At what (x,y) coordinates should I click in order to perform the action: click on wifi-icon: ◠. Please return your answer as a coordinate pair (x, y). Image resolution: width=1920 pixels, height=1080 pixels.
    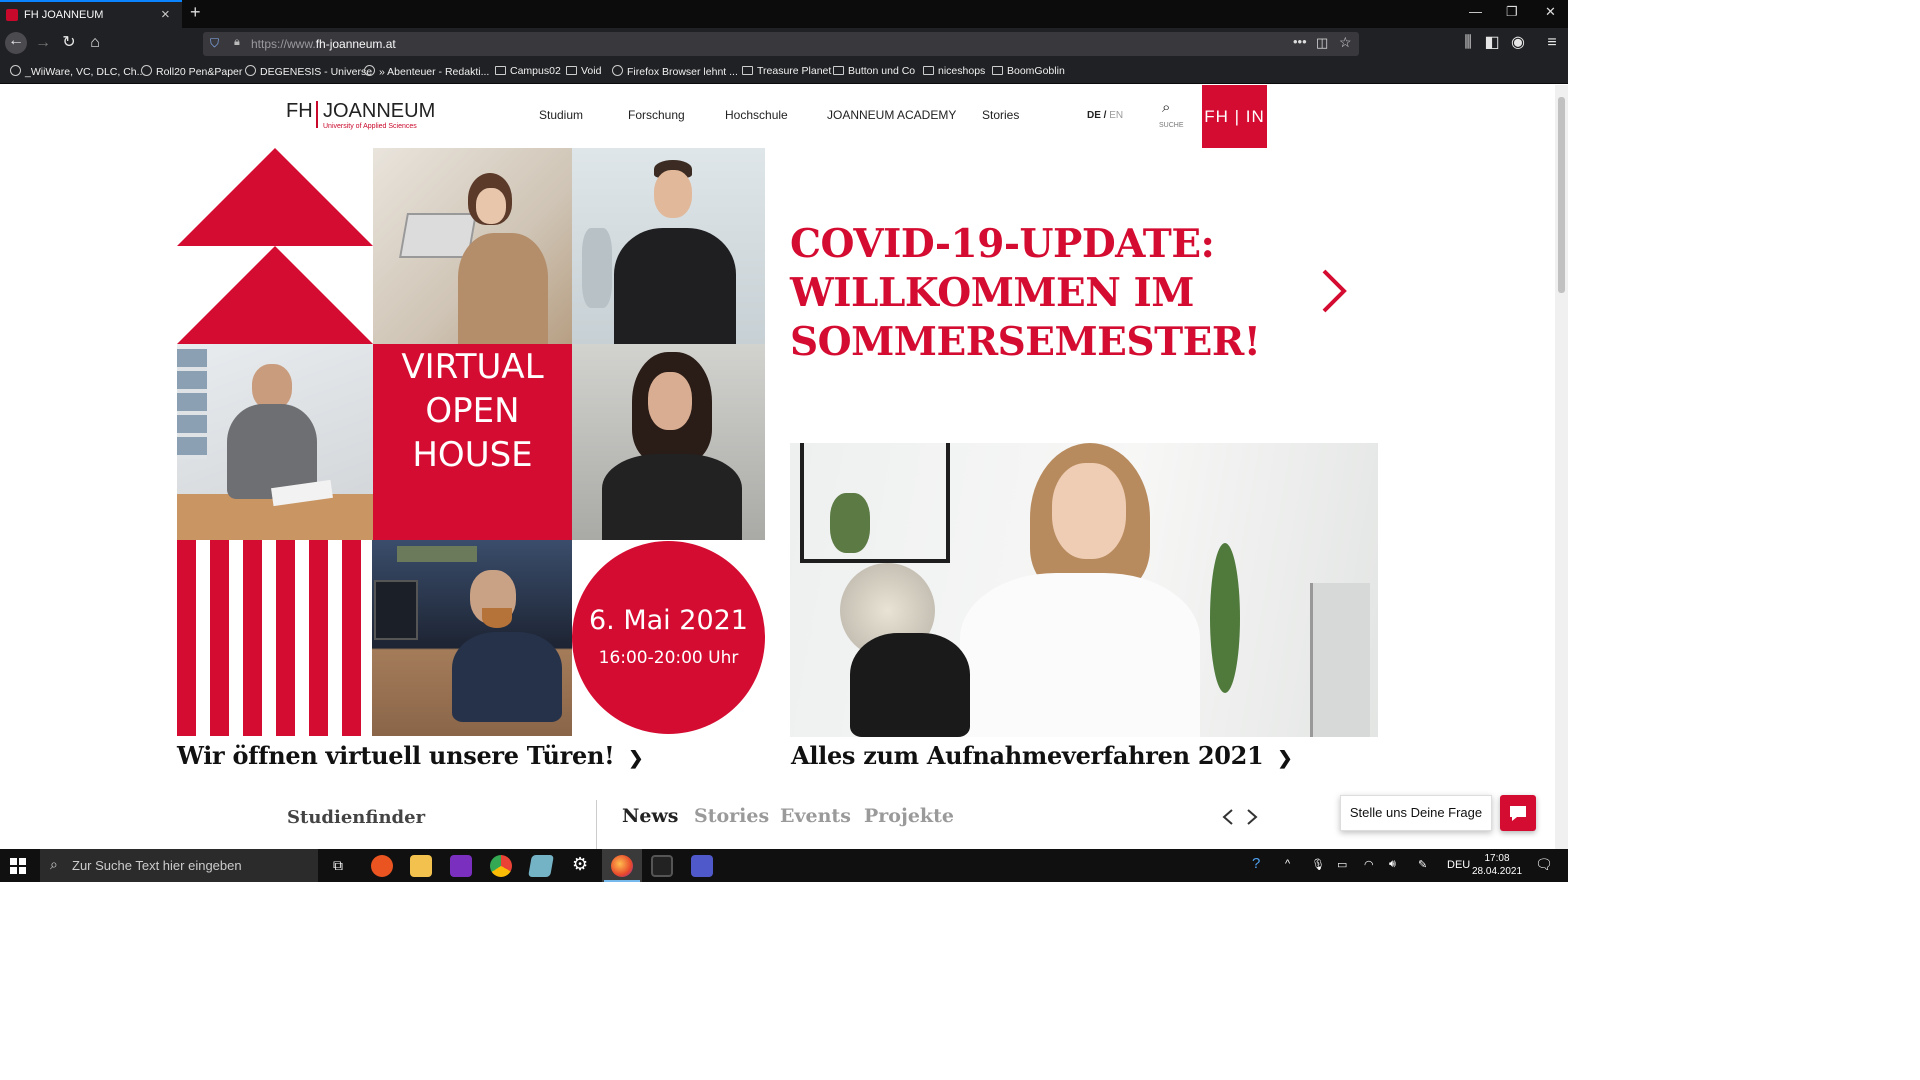
    Looking at the image, I should click on (1369, 864).